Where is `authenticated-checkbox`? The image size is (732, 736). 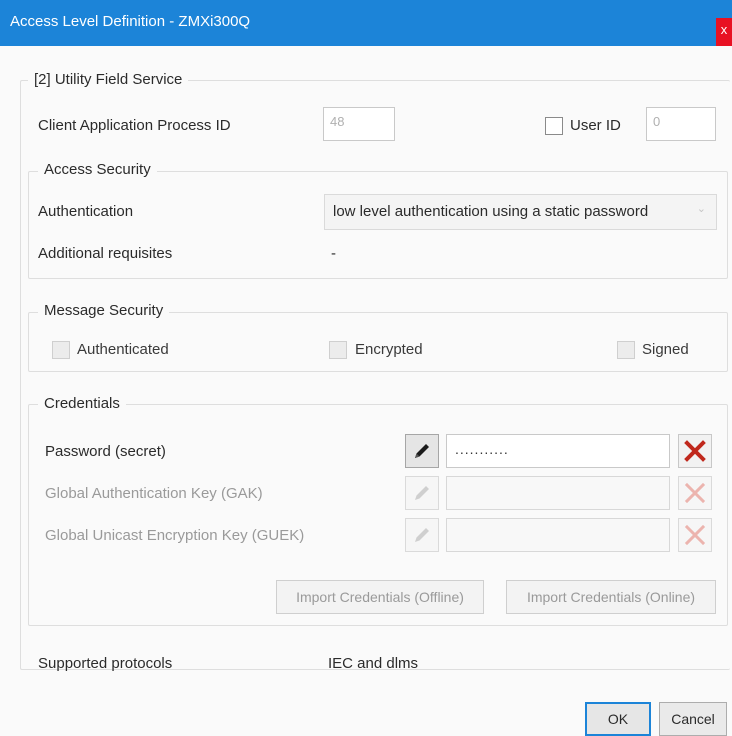
authenticated-checkbox is located at coordinates (61, 350).